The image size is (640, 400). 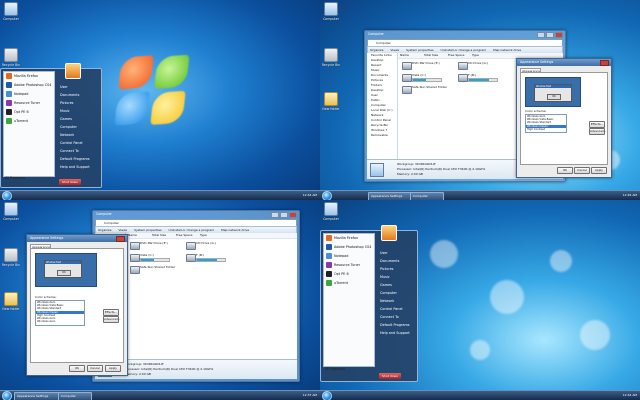 I want to click on start-link-default-programs: Default Programs, so click(x=78, y=159).